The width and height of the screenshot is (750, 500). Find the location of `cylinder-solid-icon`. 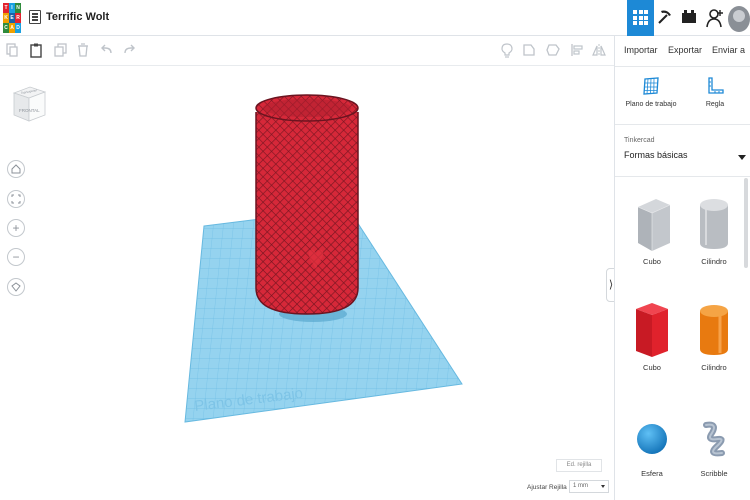

cylinder-solid-icon is located at coordinates (714, 330).